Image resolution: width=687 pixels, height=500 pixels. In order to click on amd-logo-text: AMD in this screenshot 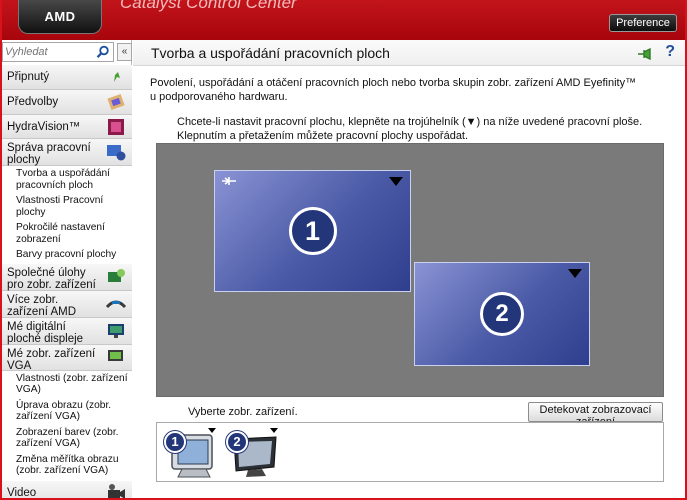, I will do `click(60, 16)`.